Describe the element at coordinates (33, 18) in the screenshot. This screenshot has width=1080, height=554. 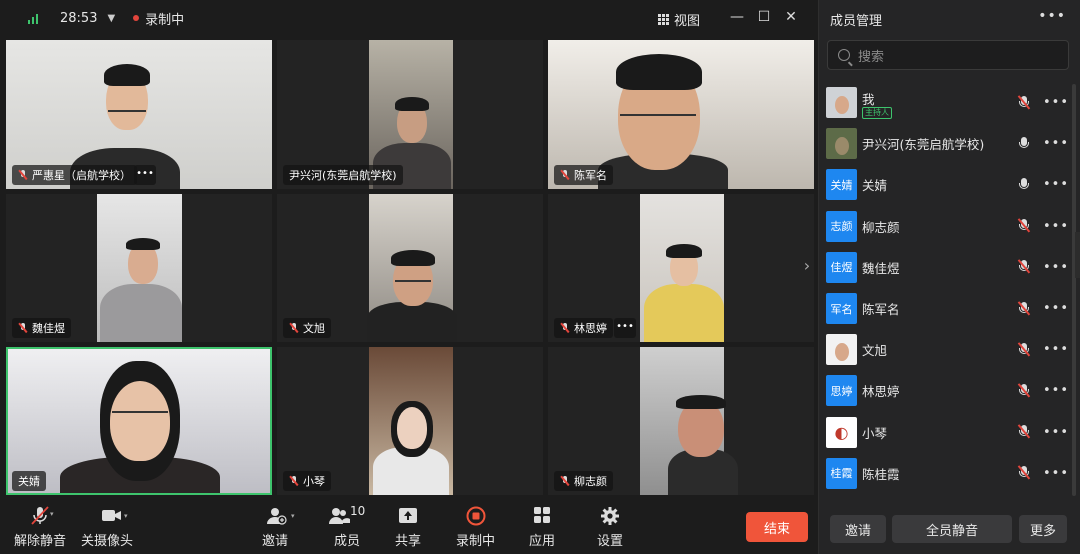
I see `network-signal-icon` at that location.